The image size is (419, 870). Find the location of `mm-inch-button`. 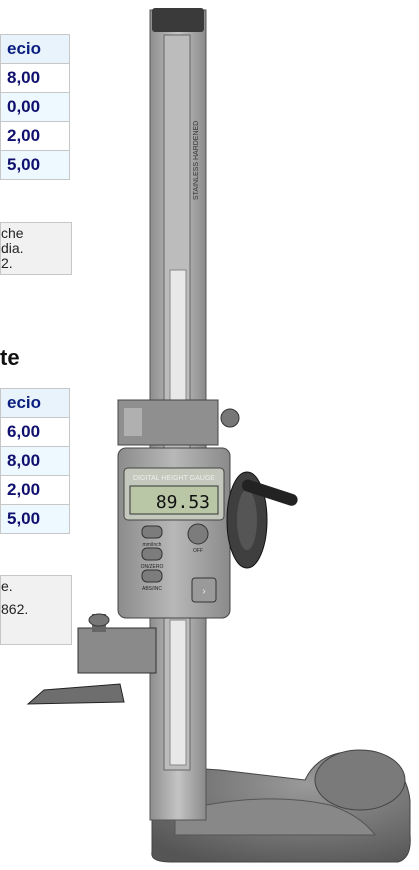

mm-inch-button is located at coordinates (152, 532).